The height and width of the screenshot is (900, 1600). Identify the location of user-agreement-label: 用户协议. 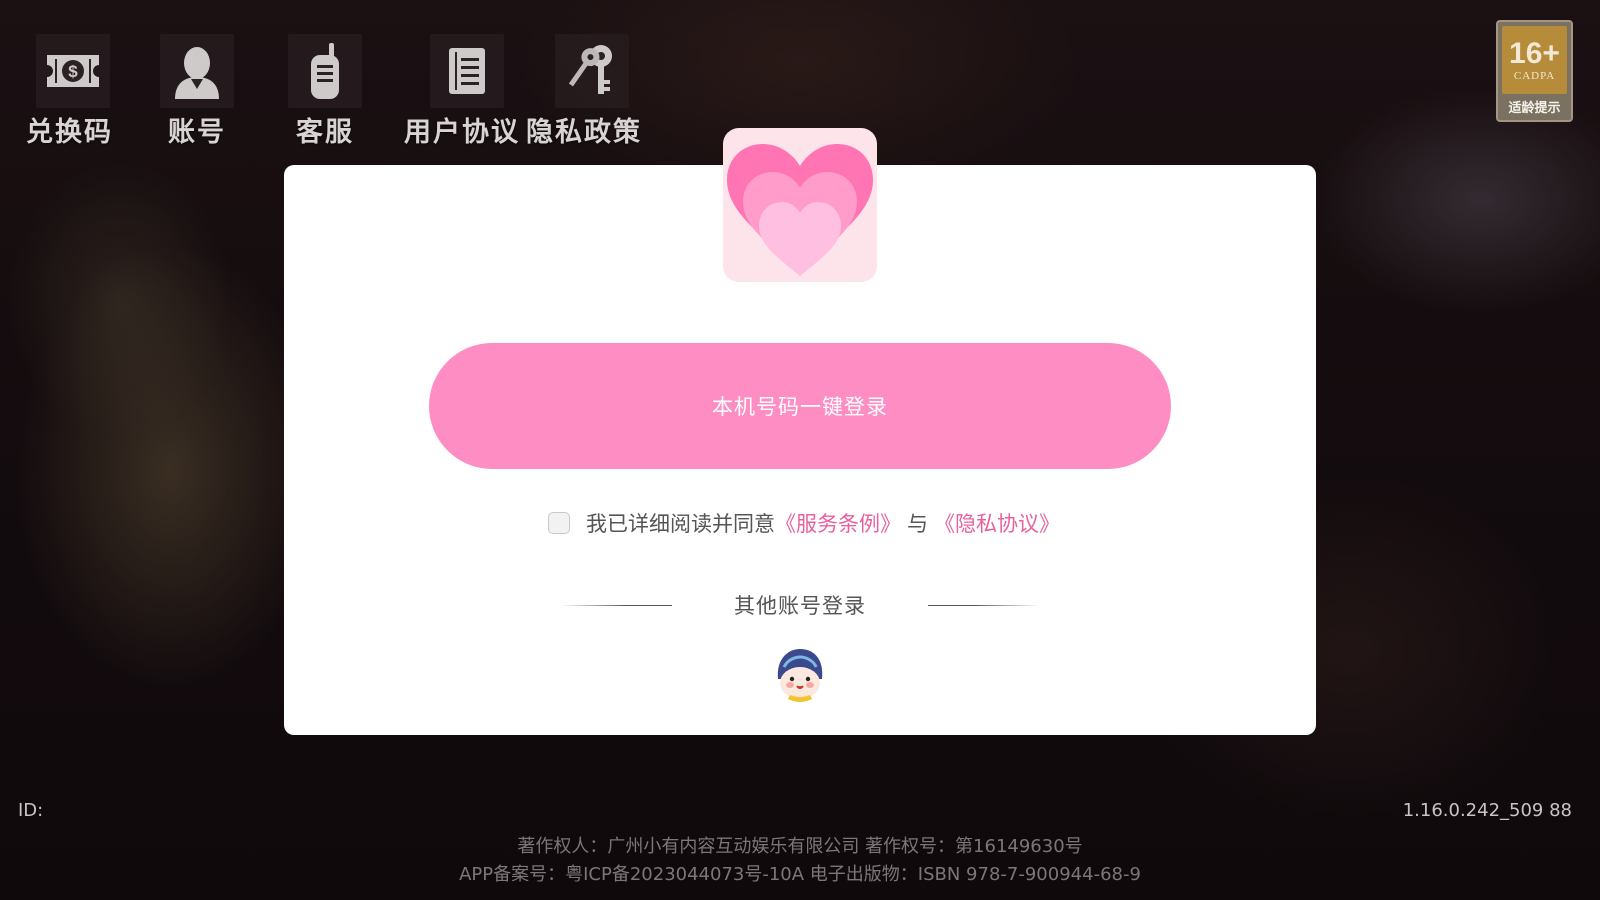
(462, 132).